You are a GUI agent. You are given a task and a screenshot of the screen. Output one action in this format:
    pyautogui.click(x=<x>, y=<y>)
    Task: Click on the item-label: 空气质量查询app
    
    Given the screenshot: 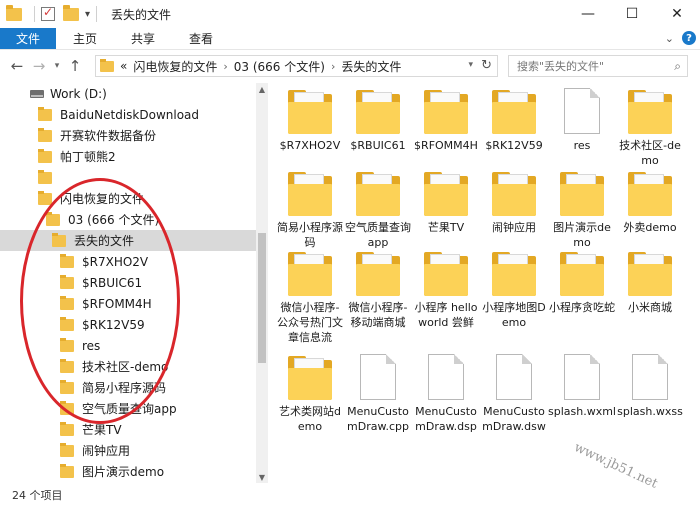 What is the action you would take?
    pyautogui.click(x=378, y=235)
    